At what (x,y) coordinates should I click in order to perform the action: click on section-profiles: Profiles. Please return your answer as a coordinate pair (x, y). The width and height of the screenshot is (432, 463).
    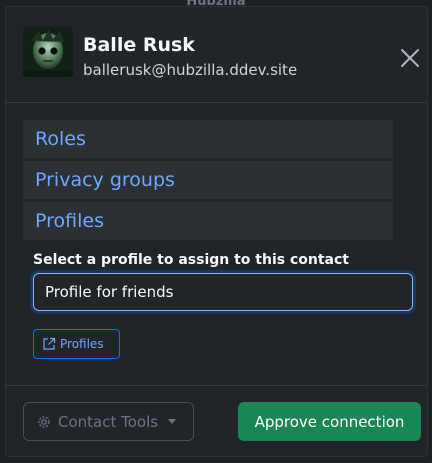
    Looking at the image, I should click on (208, 221).